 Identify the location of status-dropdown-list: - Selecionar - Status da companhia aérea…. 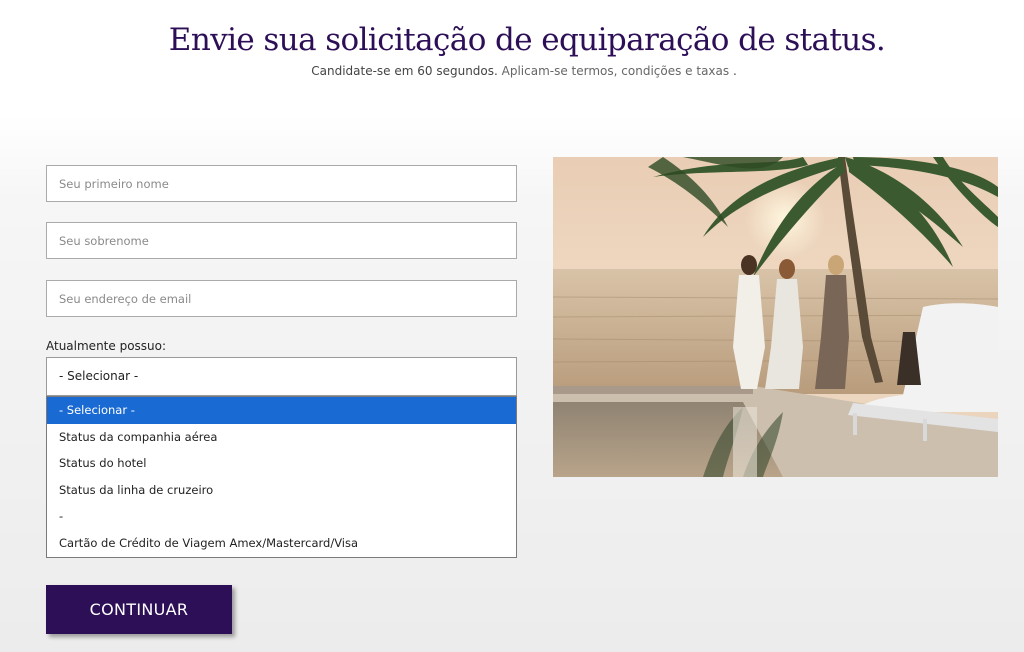
(281, 477).